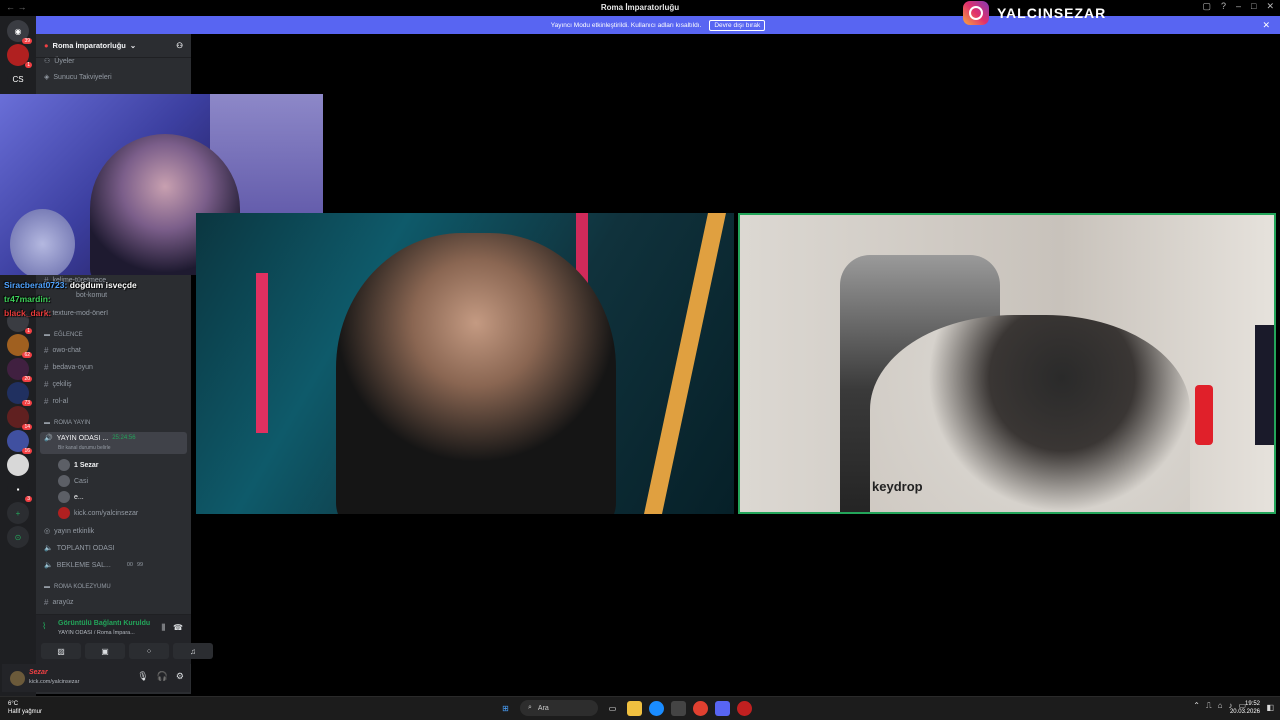  What do you see at coordinates (73, 481) in the screenshot?
I see `voice-user: Casi` at bounding box center [73, 481].